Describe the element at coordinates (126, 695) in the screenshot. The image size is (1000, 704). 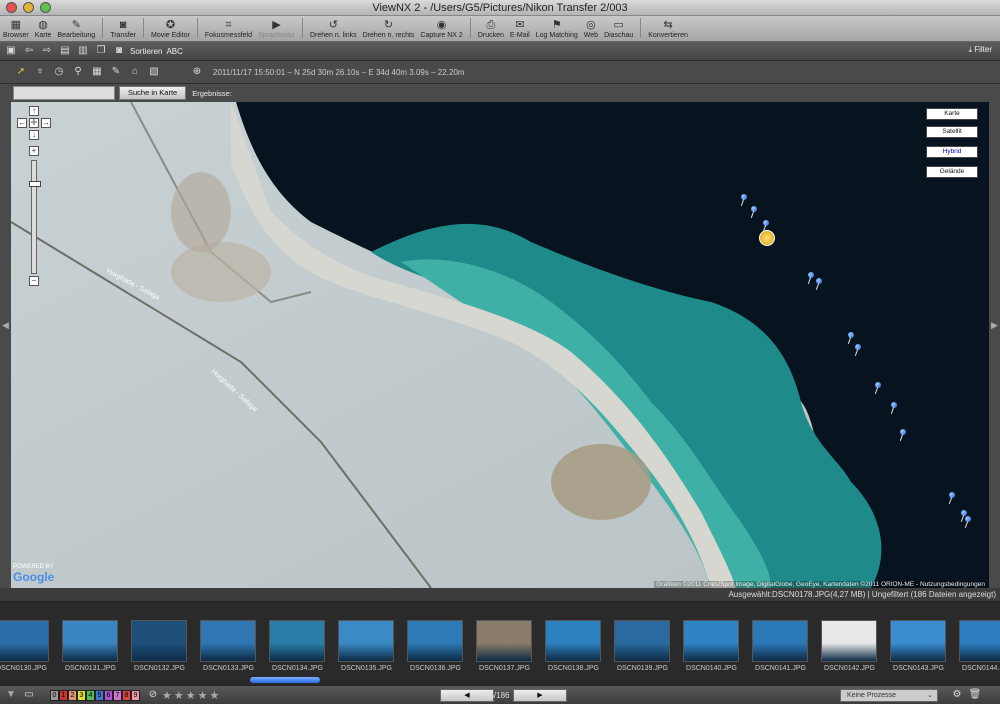
I see `color-label-8: 8` at that location.